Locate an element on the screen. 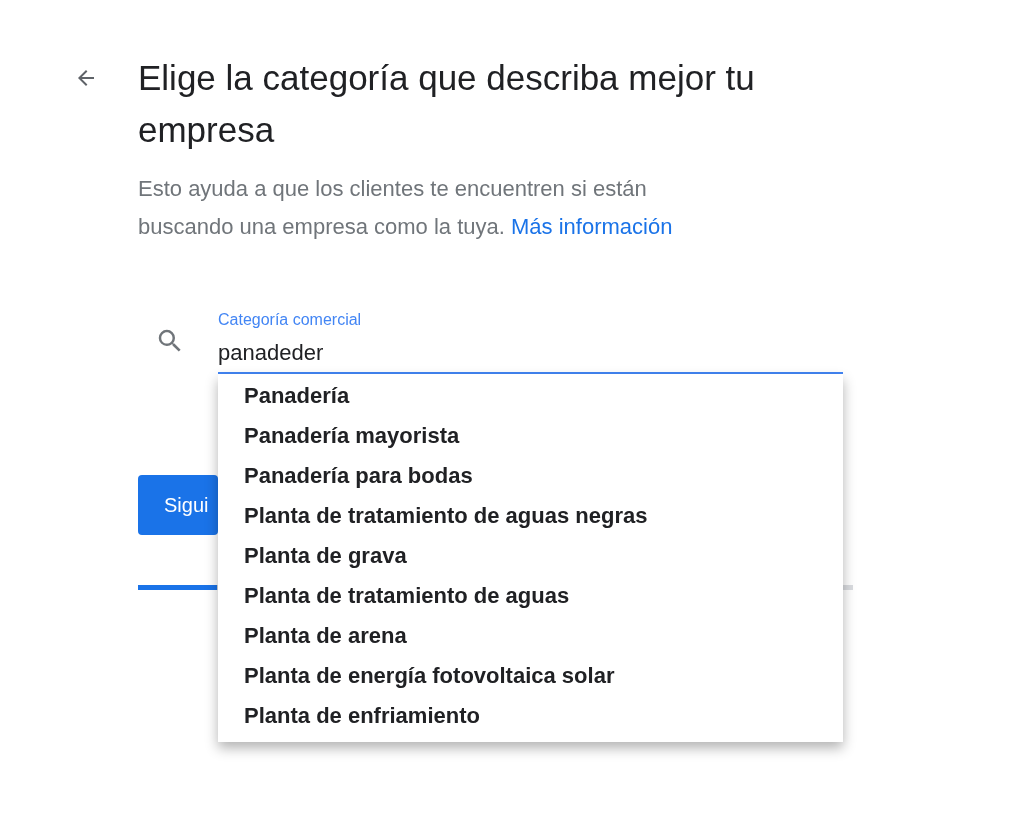  suggestion-item: Panadería para bodas is located at coordinates (530, 476).